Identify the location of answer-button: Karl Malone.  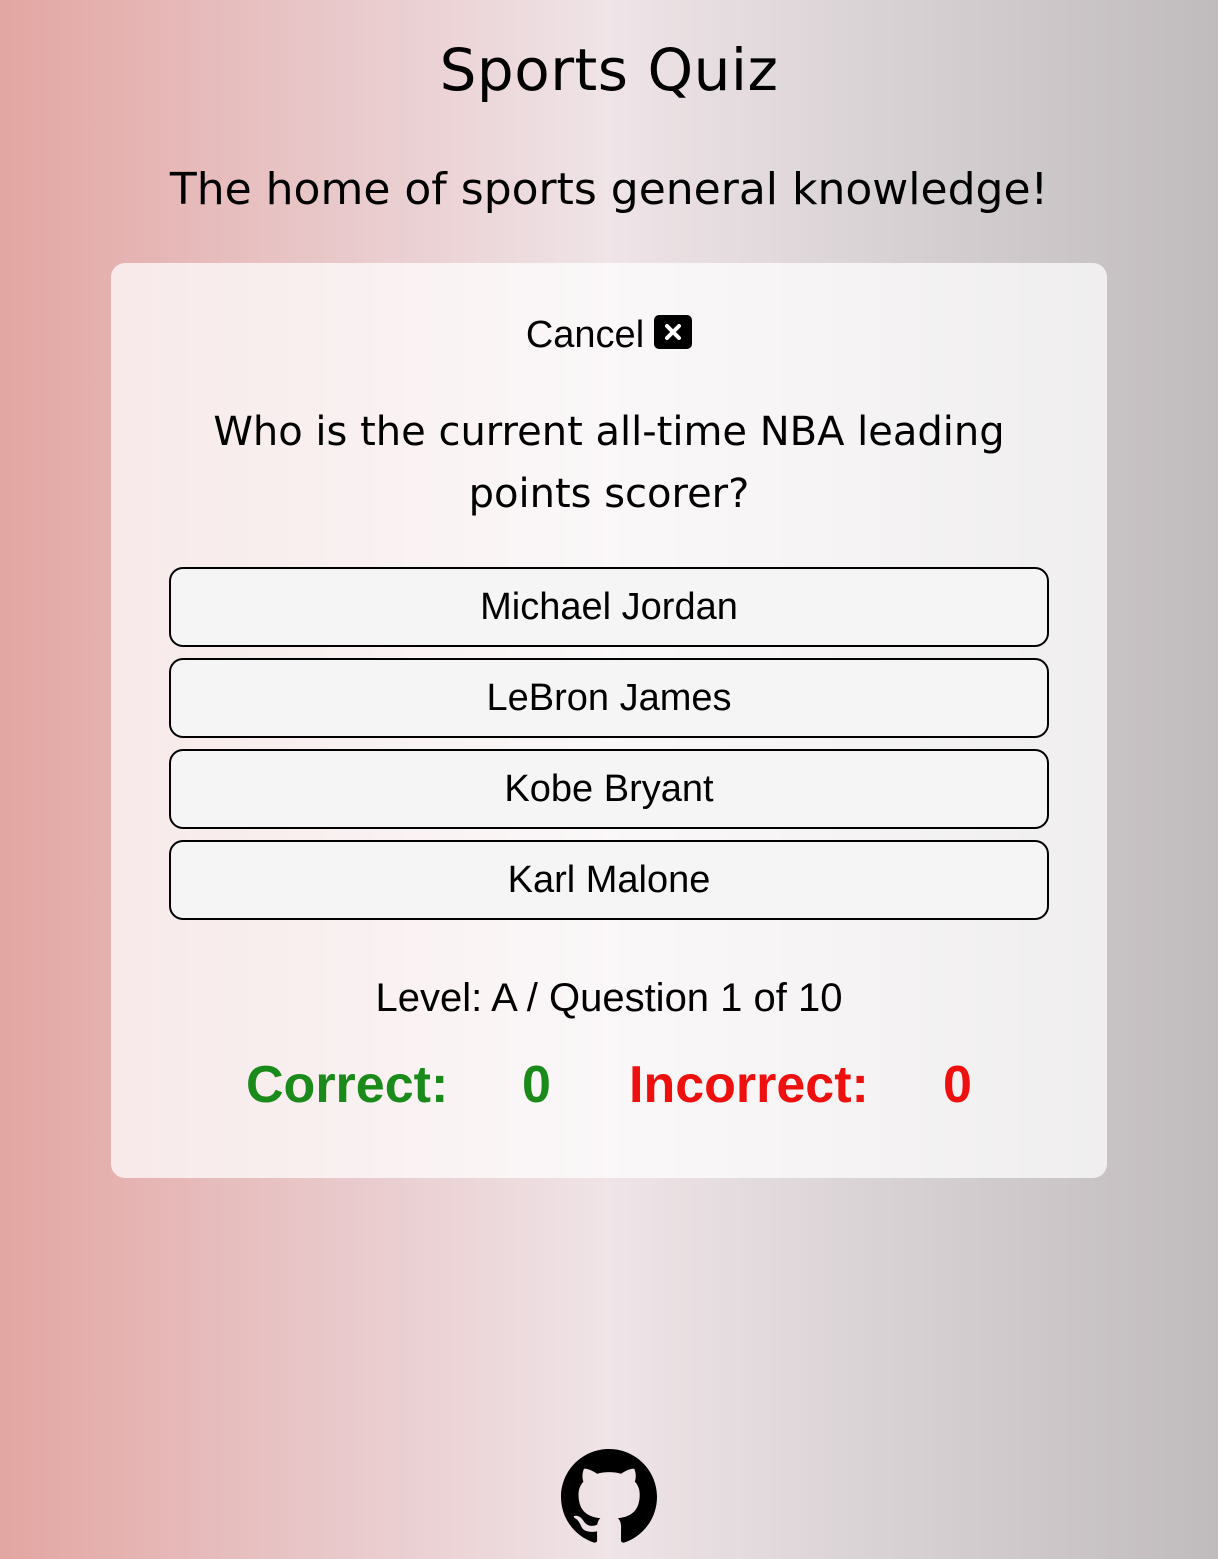
(609, 880).